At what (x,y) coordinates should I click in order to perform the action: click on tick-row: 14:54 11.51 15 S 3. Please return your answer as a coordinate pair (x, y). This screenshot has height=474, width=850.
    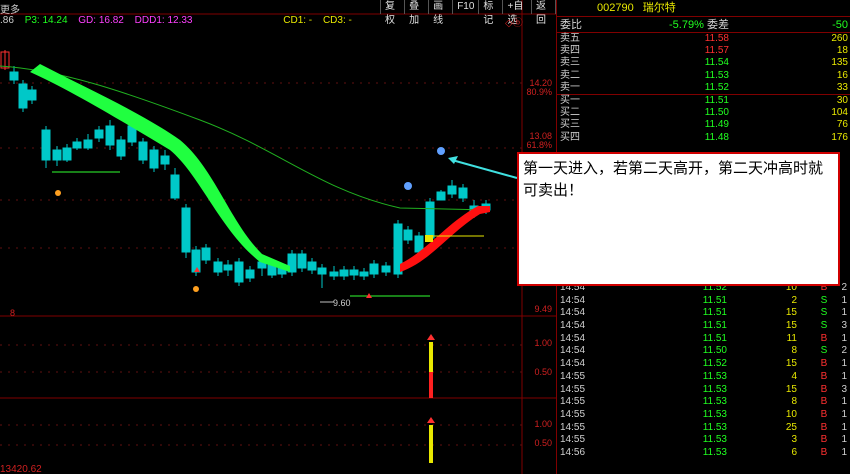
    Looking at the image, I should click on (703, 326).